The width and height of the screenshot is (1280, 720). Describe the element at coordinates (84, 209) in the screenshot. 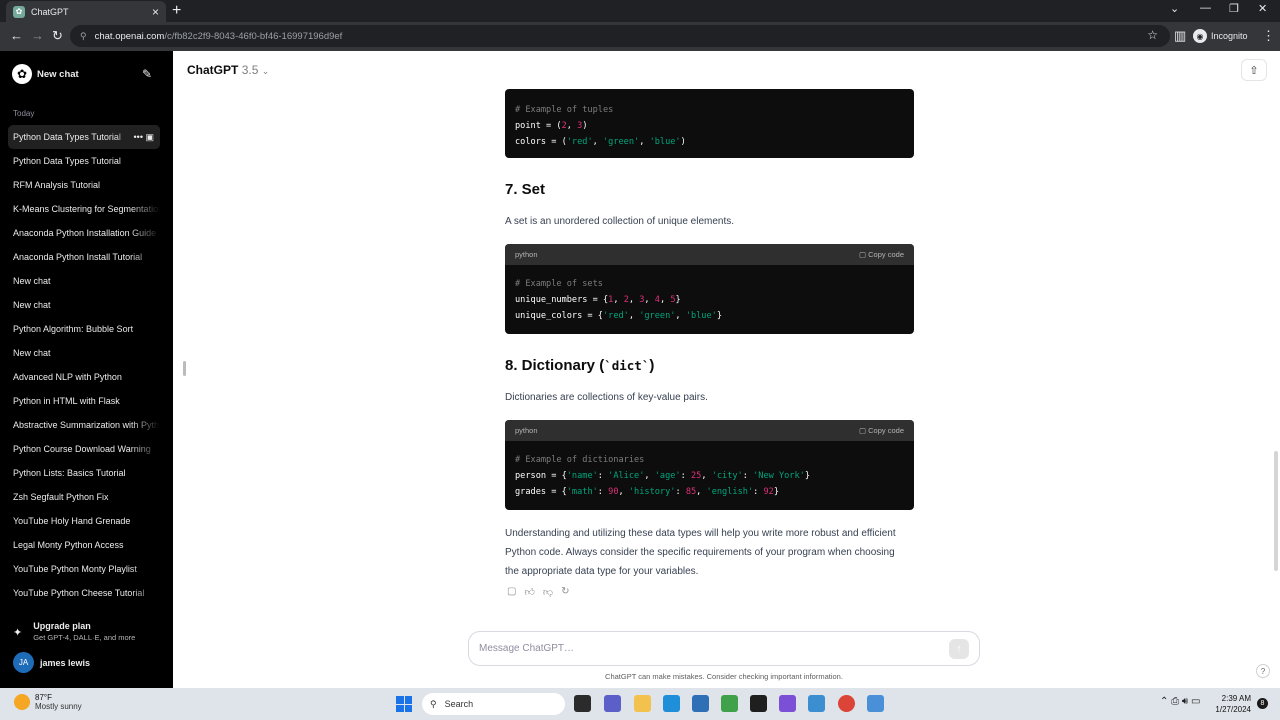

I see `chat-item: K-Means Clustering for Segmentation` at that location.